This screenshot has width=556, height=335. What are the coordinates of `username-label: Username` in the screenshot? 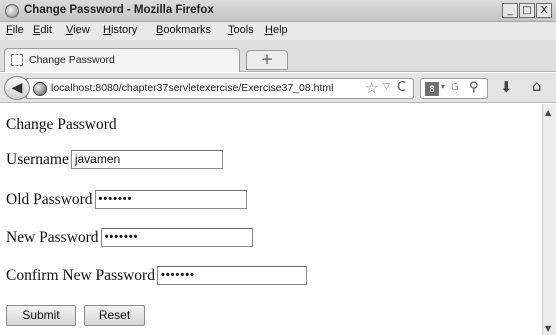 It's located at (37, 159).